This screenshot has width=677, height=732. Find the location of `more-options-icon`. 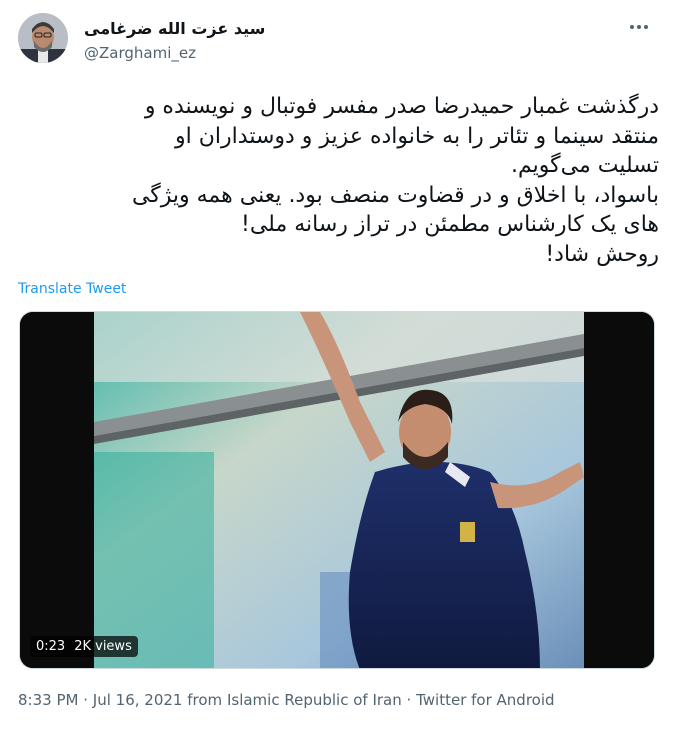

more-options-icon is located at coordinates (639, 27).